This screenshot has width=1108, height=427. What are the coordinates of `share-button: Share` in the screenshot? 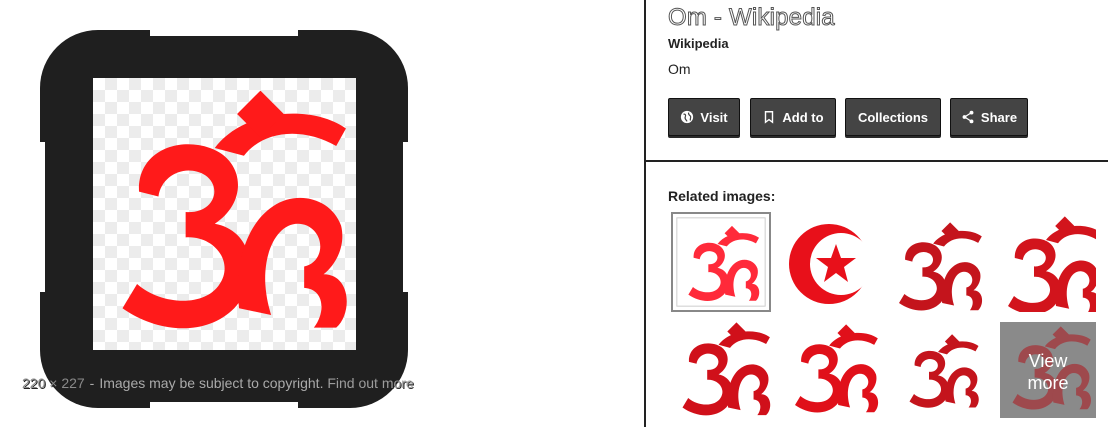 It's located at (989, 117).